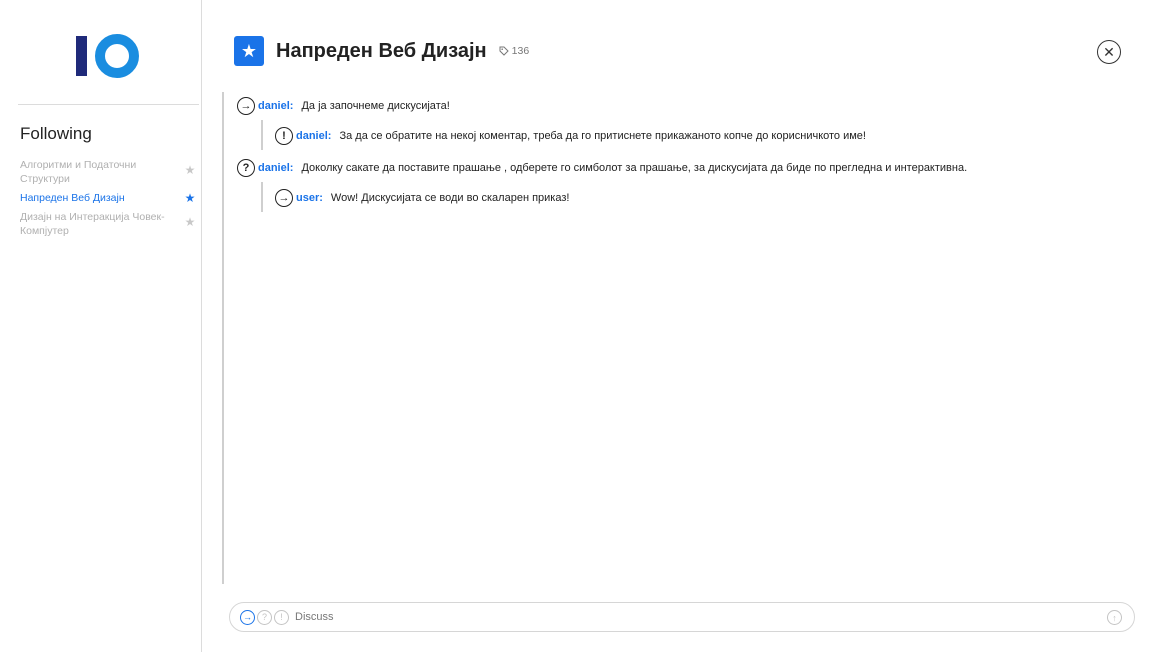  What do you see at coordinates (108, 104) in the screenshot?
I see `sidebar-divider` at bounding box center [108, 104].